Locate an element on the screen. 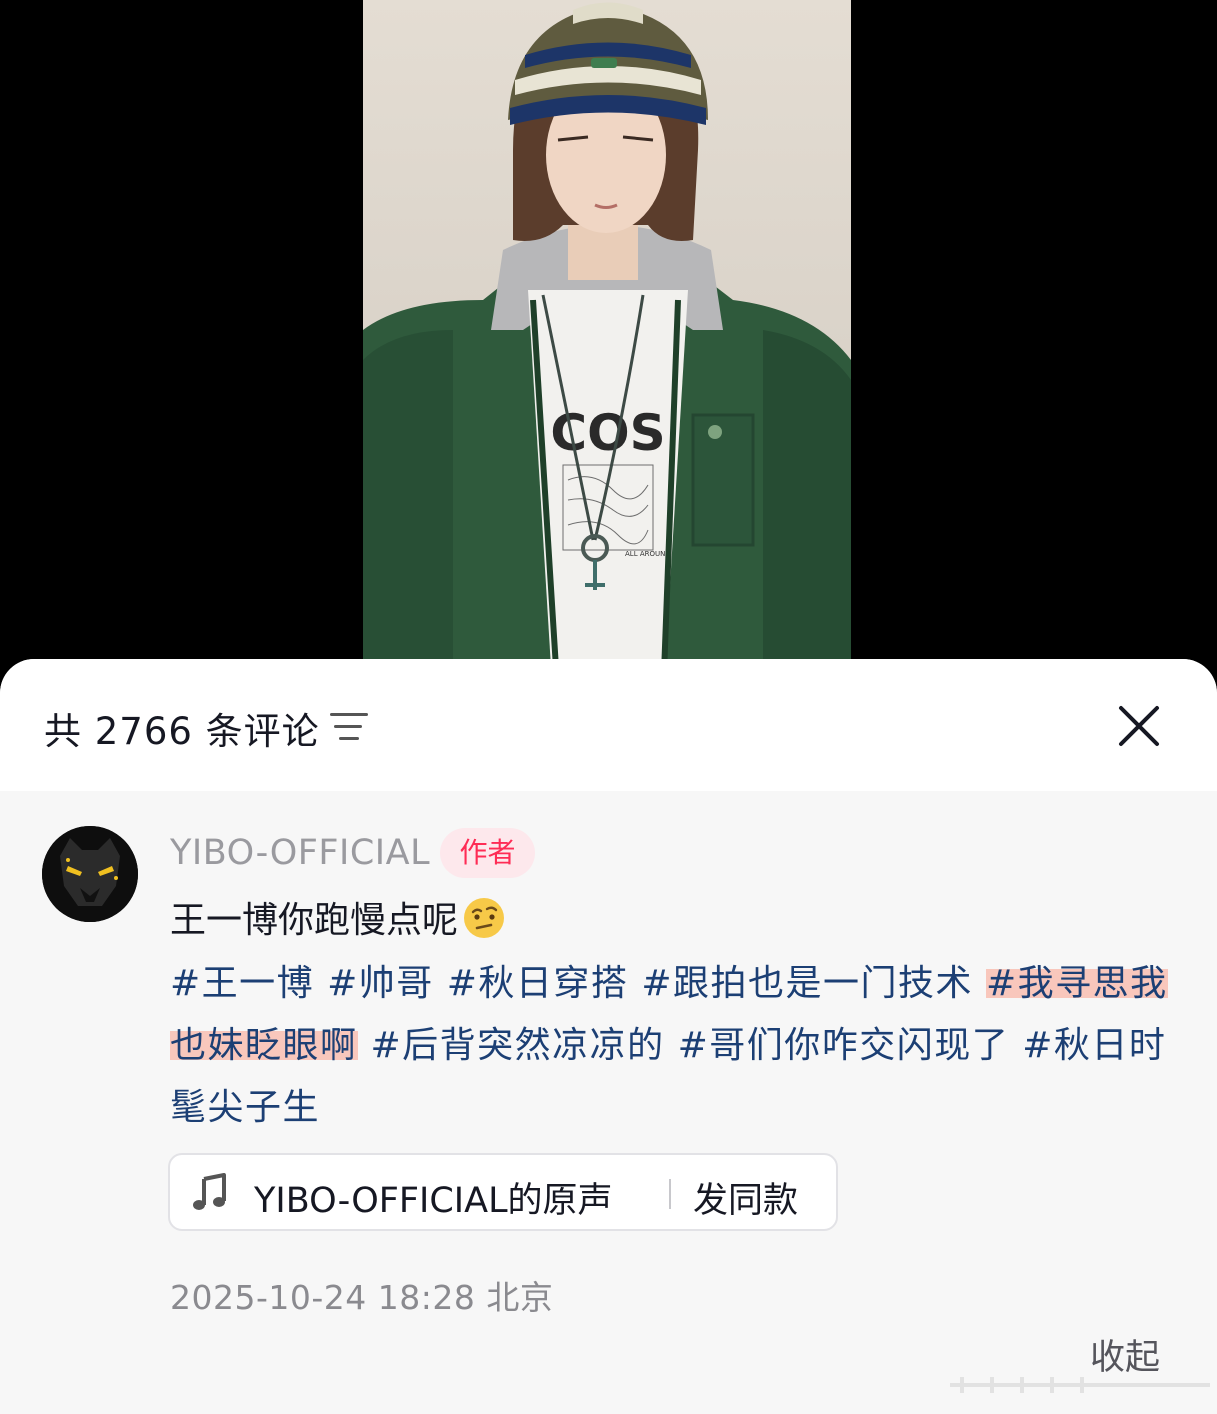 This screenshot has height=1414, width=1217. comment-meta: 2025-10-24 18:28 北京 is located at coordinates (361, 1295).